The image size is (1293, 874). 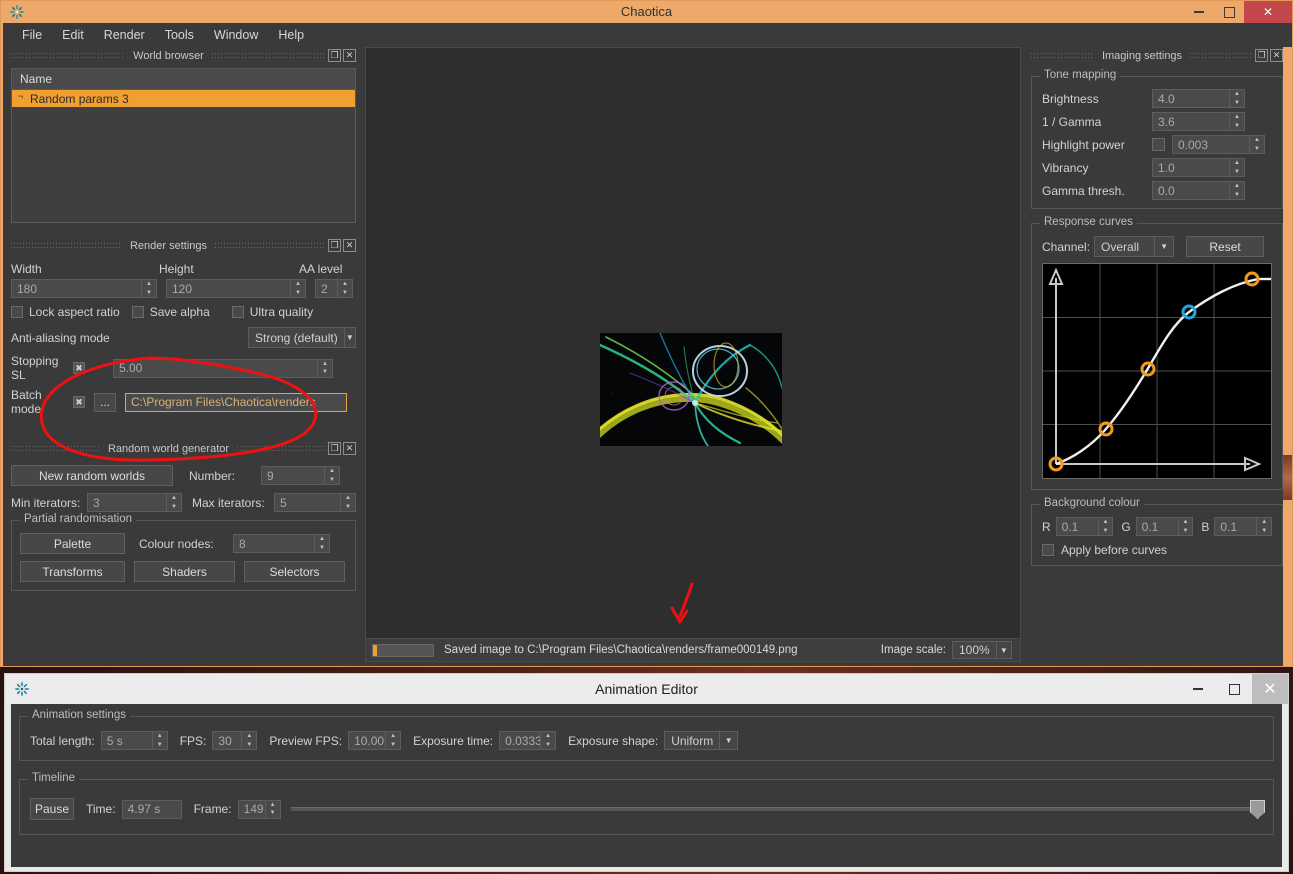 What do you see at coordinates (183, 55) in the screenshot?
I see `world-browser-panel-header: World browser ❐ ✕` at bounding box center [183, 55].